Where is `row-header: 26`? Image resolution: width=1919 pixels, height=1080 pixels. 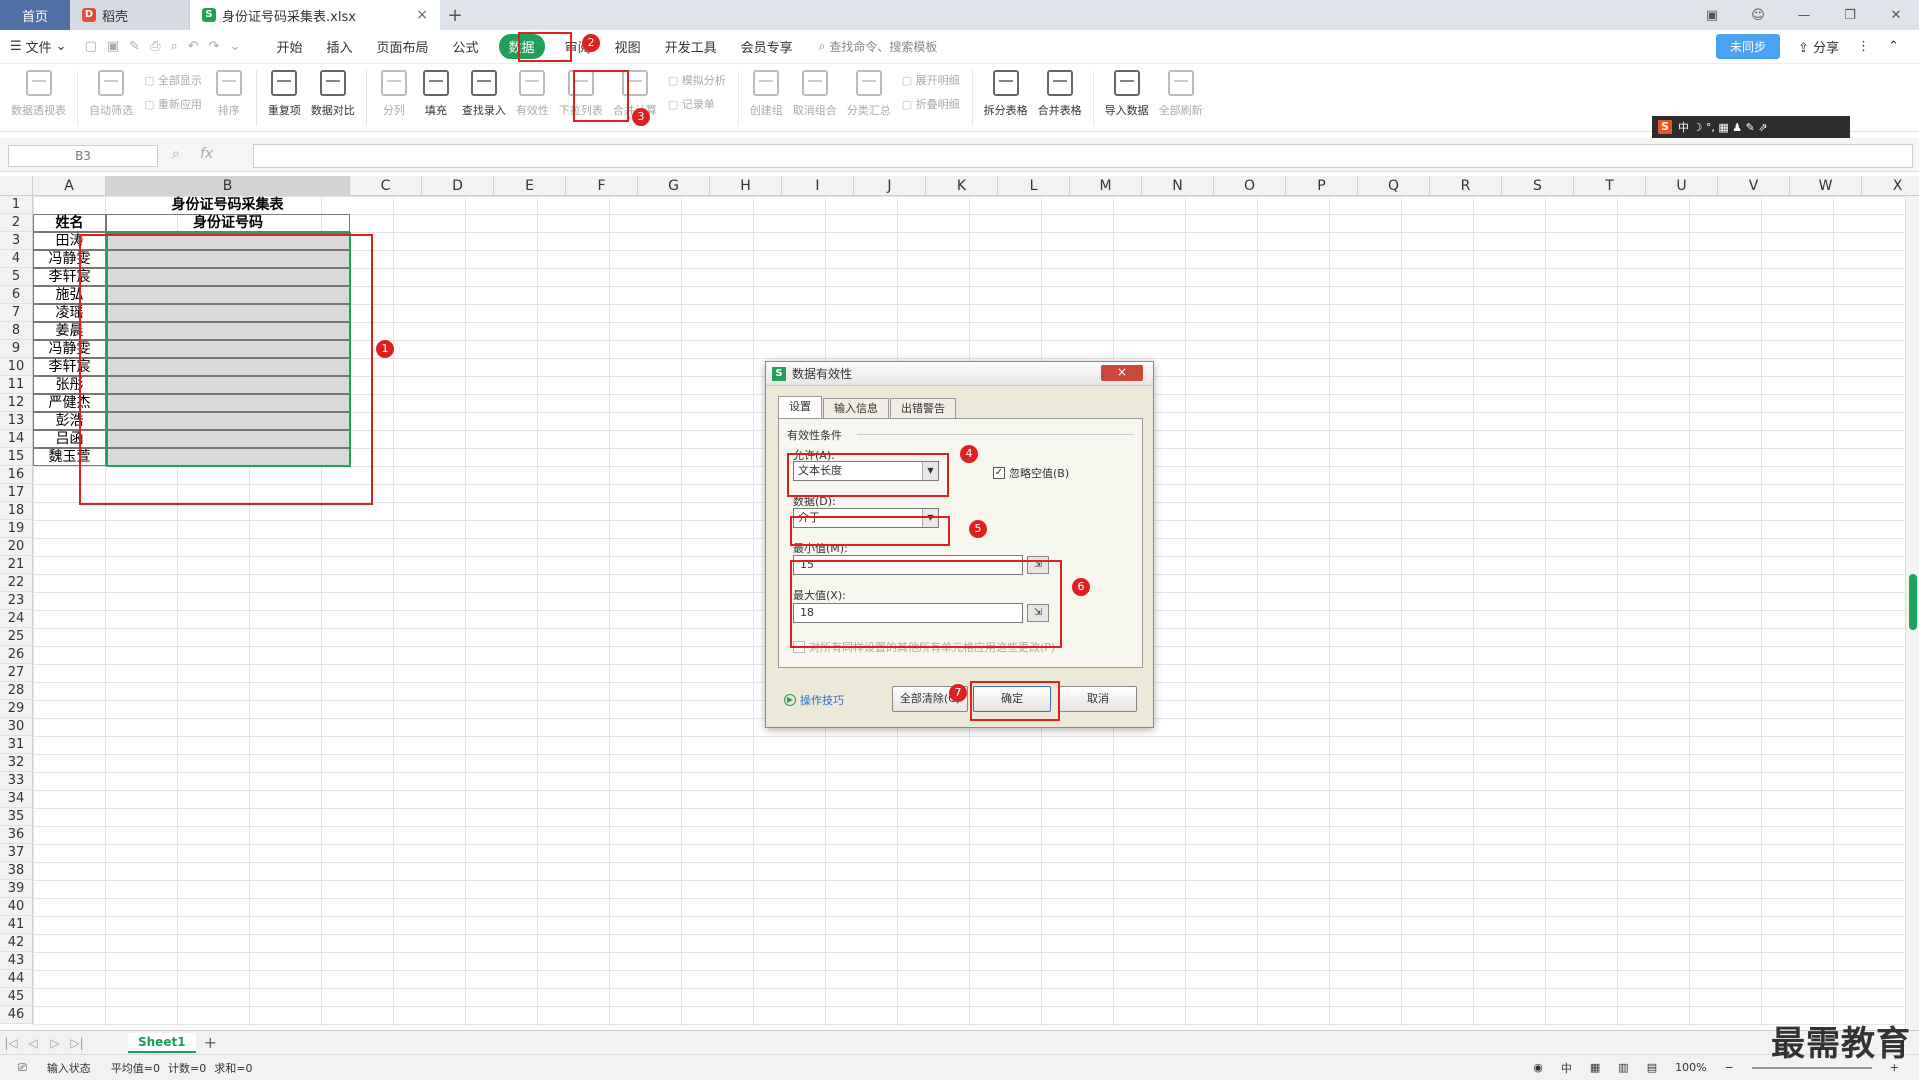 row-header: 26 is located at coordinates (16, 655).